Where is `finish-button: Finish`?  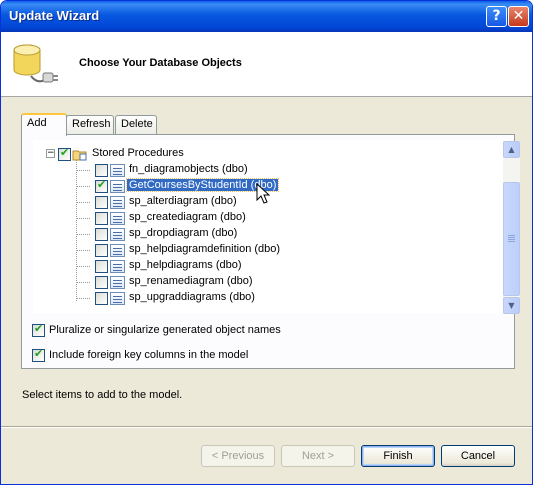
finish-button: Finish is located at coordinates (398, 456).